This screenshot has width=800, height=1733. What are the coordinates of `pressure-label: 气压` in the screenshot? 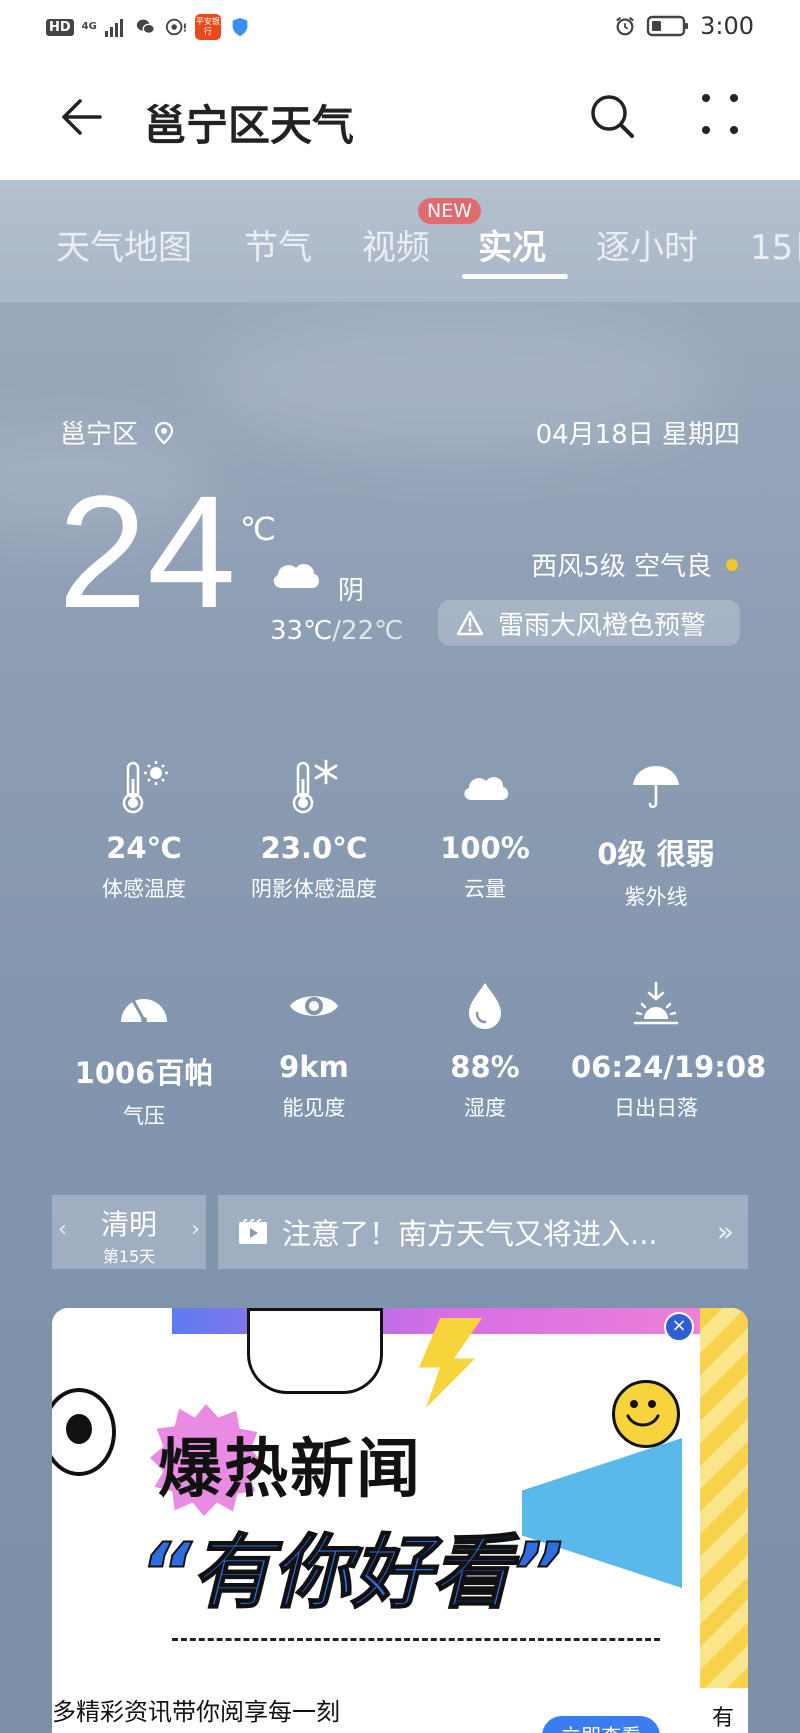 It's located at (144, 1116).